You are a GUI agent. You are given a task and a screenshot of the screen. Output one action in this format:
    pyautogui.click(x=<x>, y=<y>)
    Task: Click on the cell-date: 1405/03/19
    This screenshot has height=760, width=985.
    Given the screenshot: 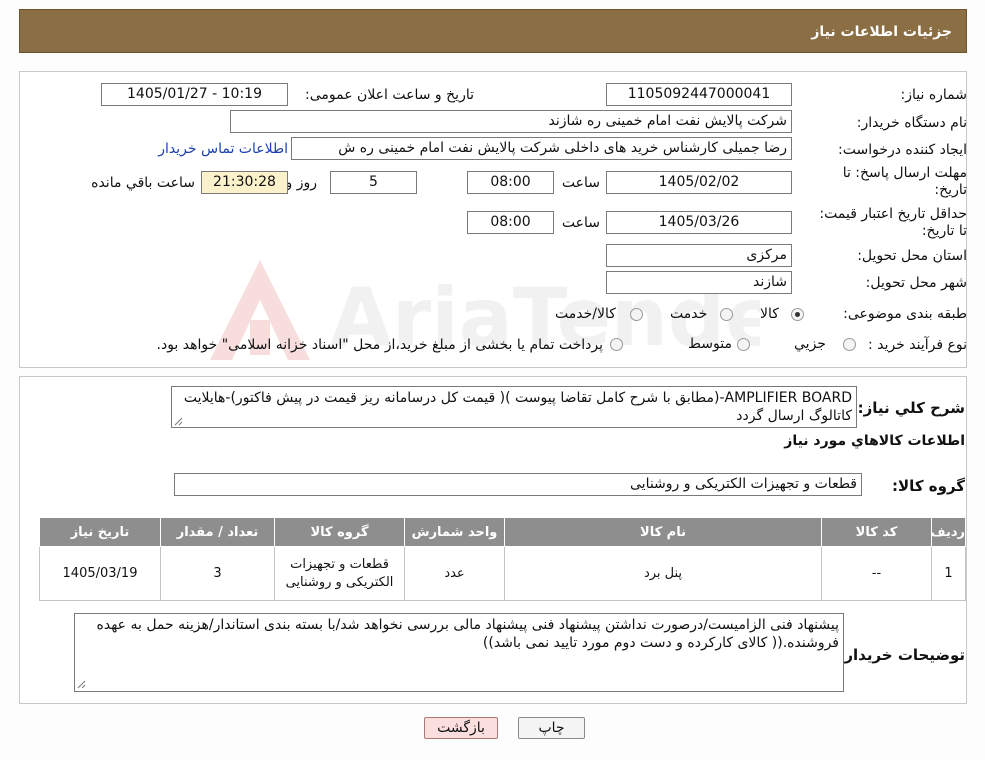 What is the action you would take?
    pyautogui.click(x=100, y=573)
    